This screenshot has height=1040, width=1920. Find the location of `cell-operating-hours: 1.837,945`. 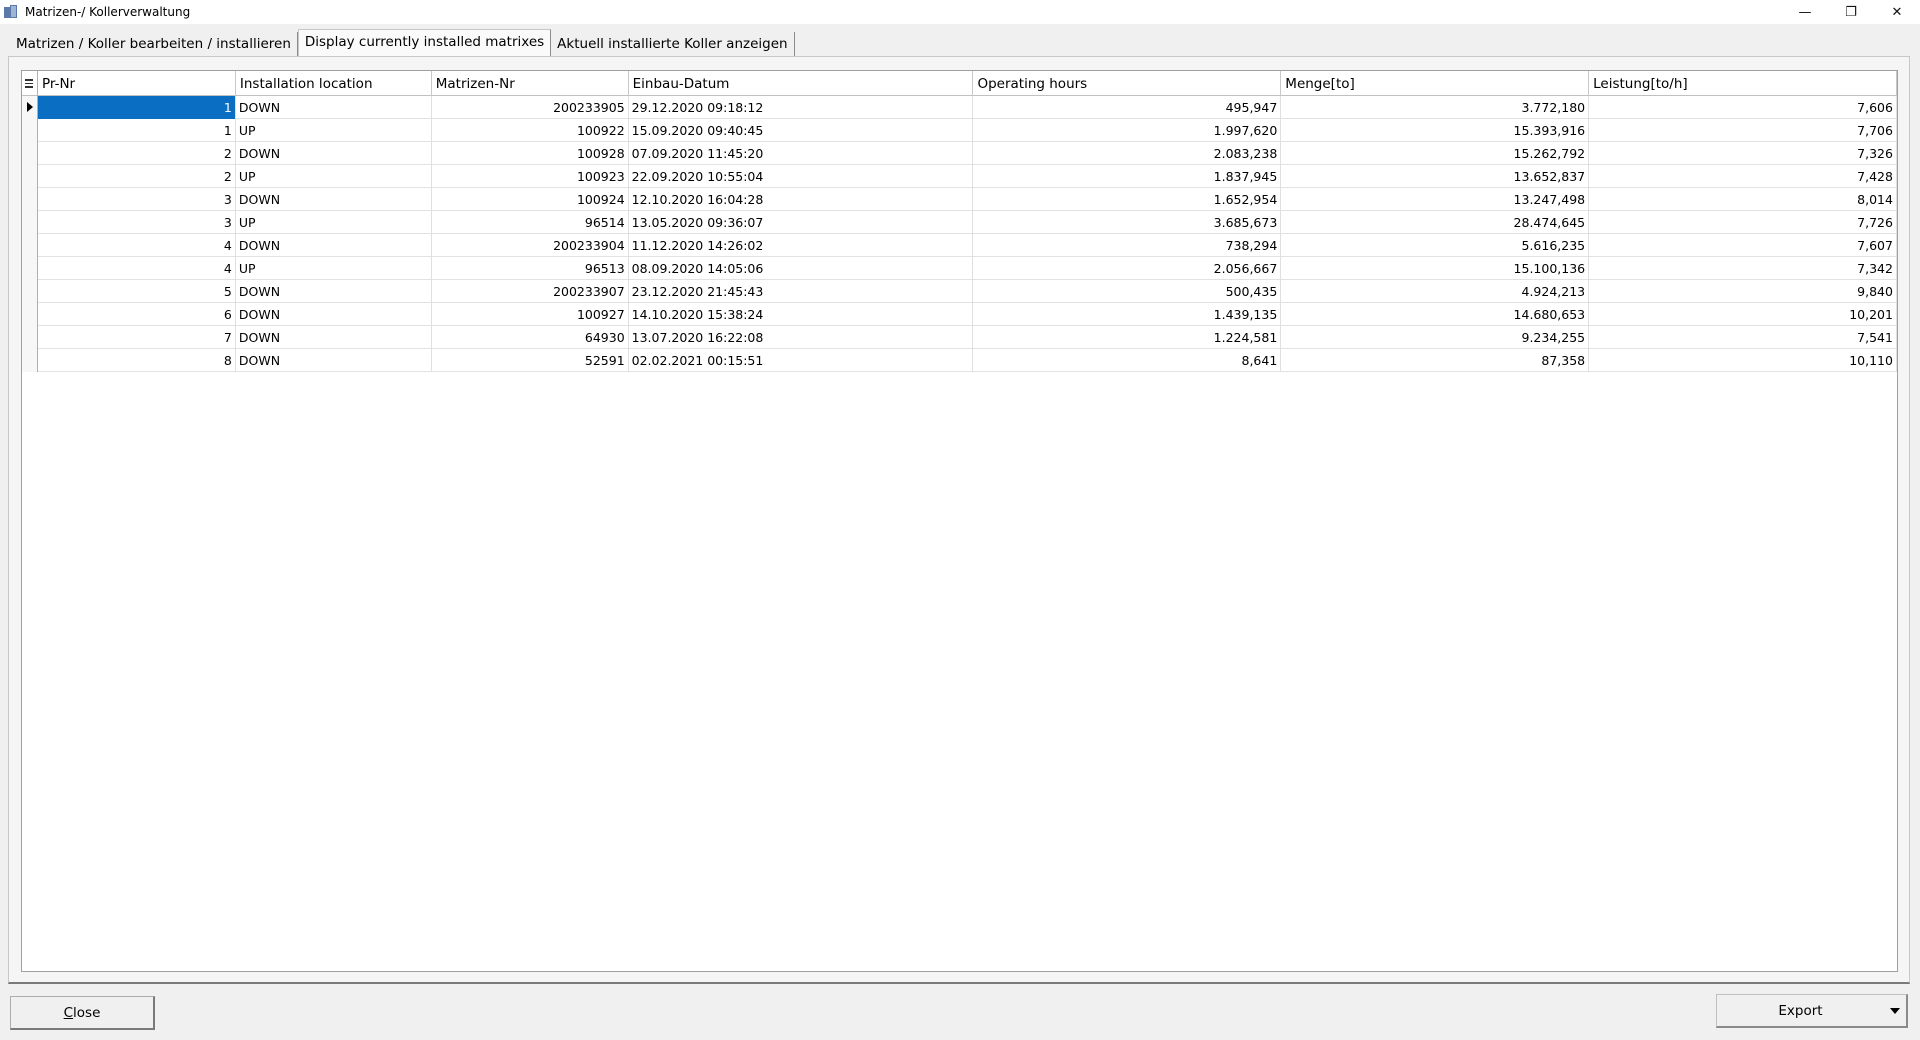

cell-operating-hours: 1.837,945 is located at coordinates (1127, 176).